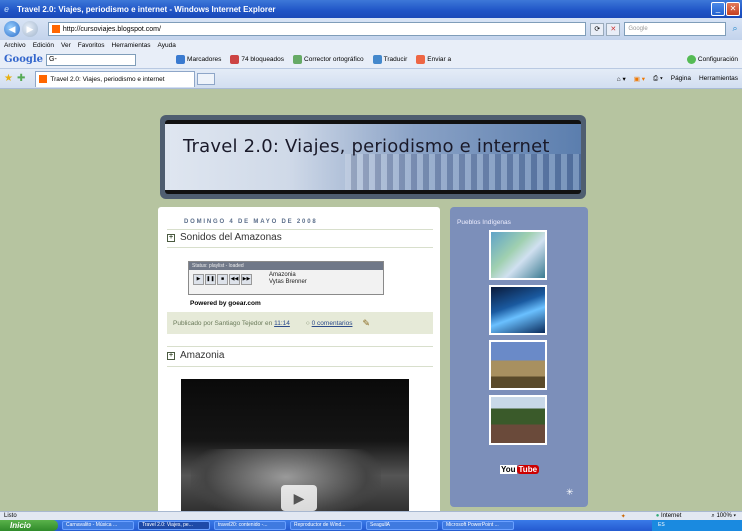 Image resolution: width=742 pixels, height=531 pixels. I want to click on print-icon: ⎙ ▾, so click(658, 79).